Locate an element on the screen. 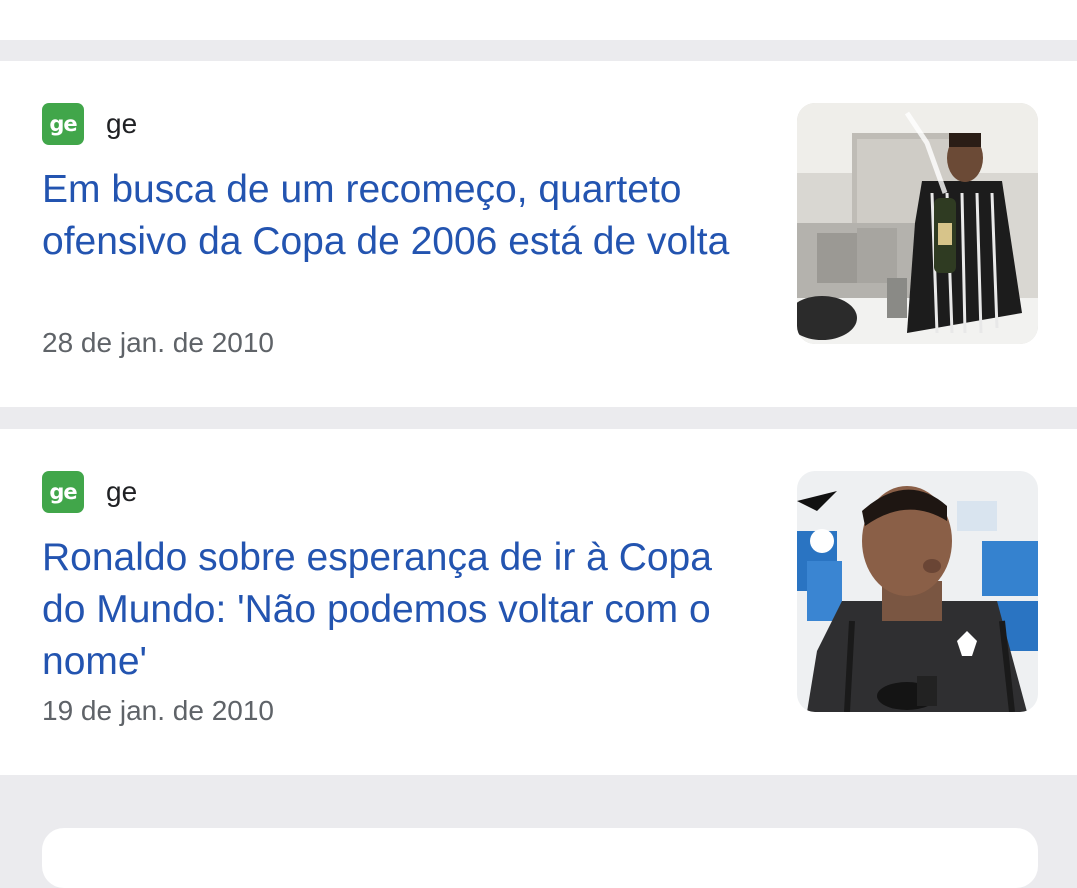 This screenshot has width=1077, height=888. publish-date: 19 de jan. de 2010 is located at coordinates (158, 710).